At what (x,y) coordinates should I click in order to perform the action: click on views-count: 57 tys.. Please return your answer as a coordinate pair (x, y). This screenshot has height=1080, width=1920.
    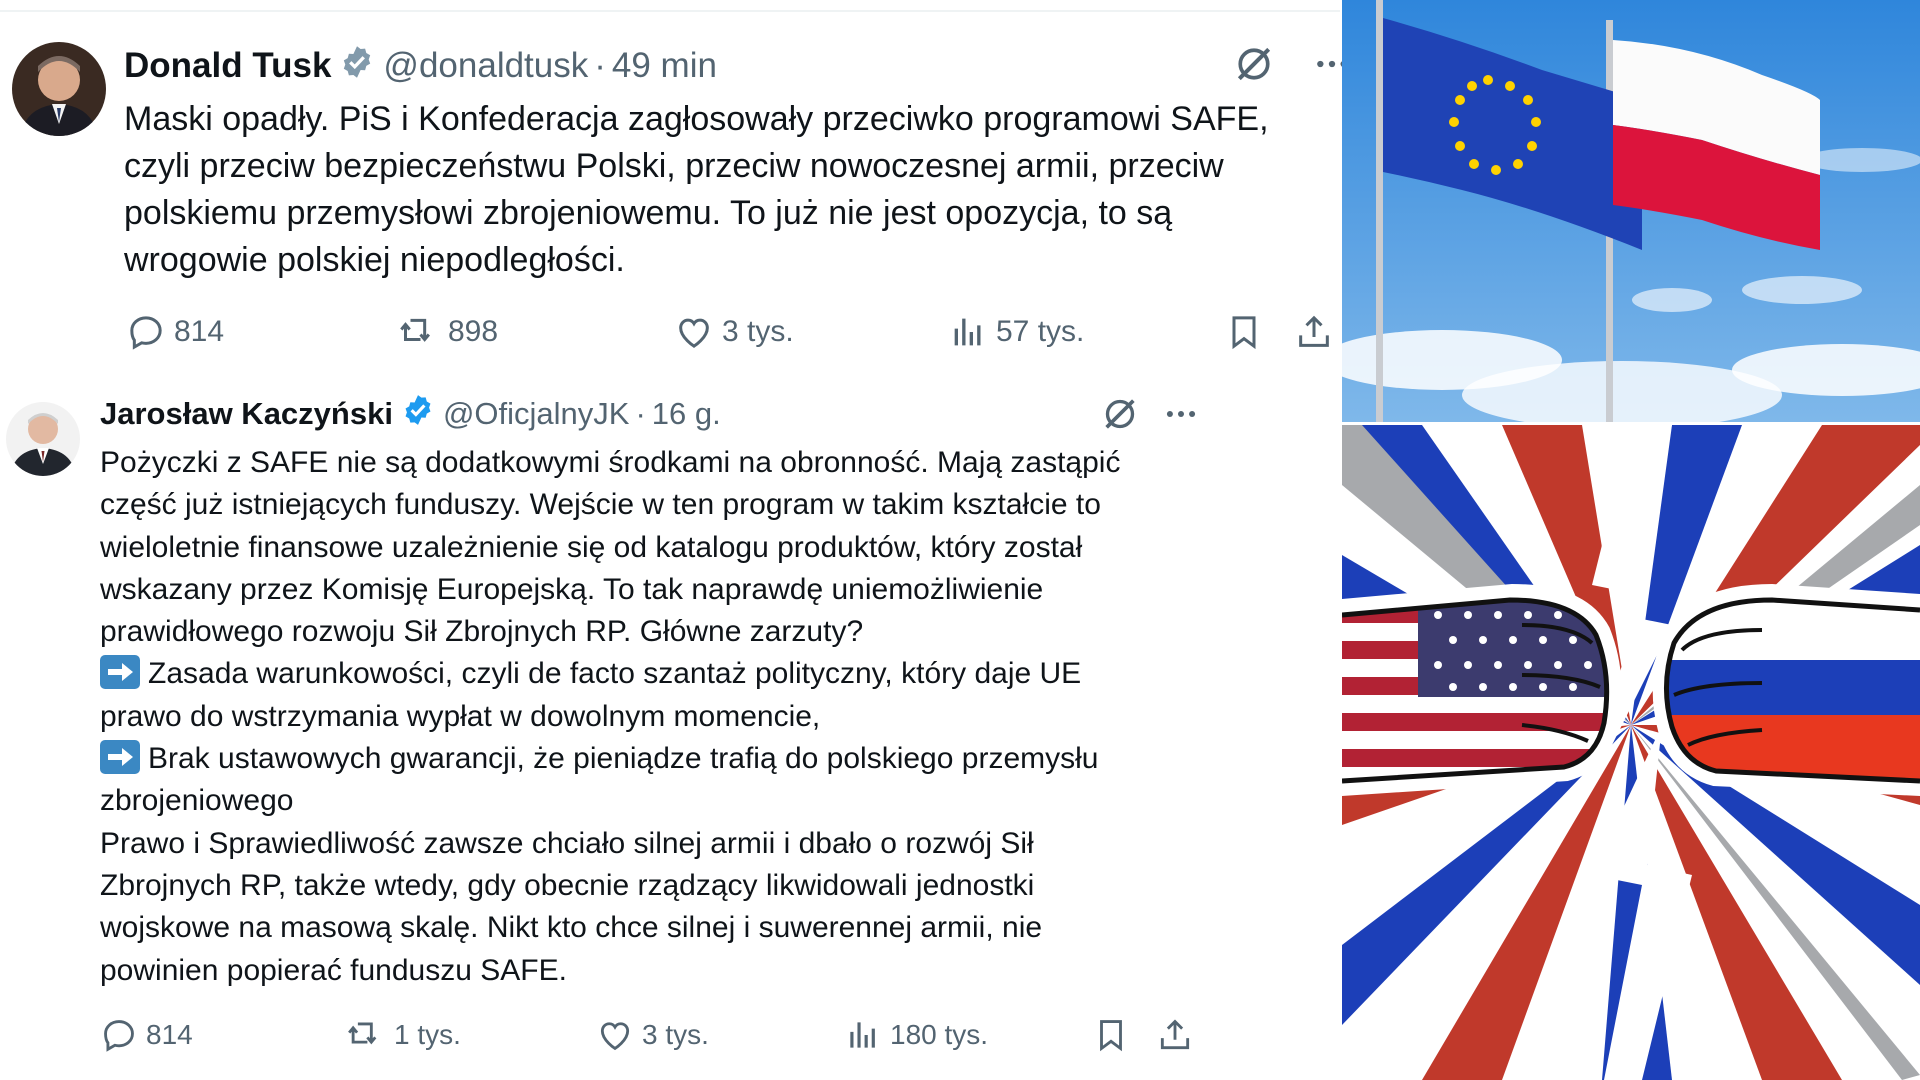
    Looking at the image, I should click on (1040, 331).